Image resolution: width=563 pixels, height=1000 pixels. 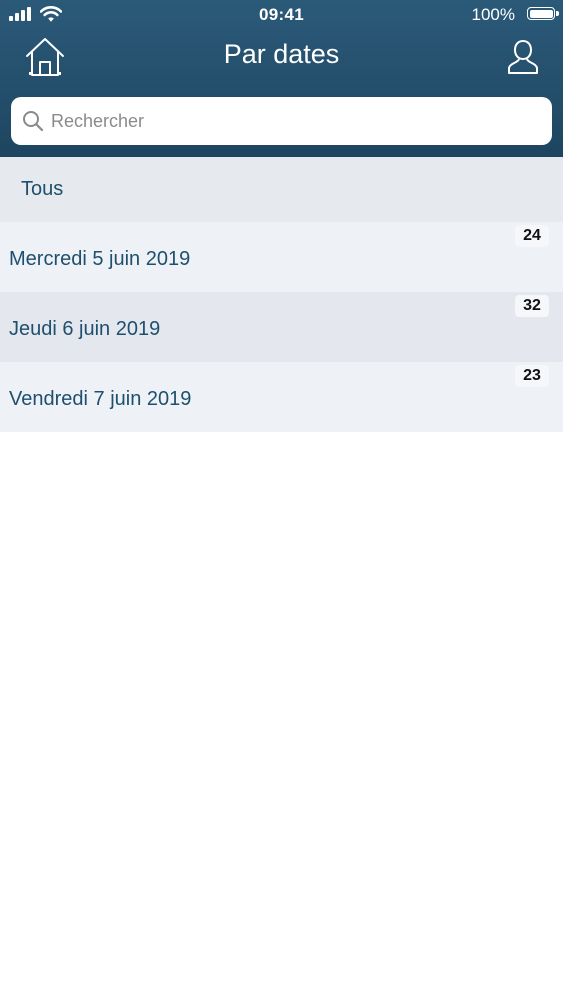 What do you see at coordinates (33, 121) in the screenshot?
I see `search-icon` at bounding box center [33, 121].